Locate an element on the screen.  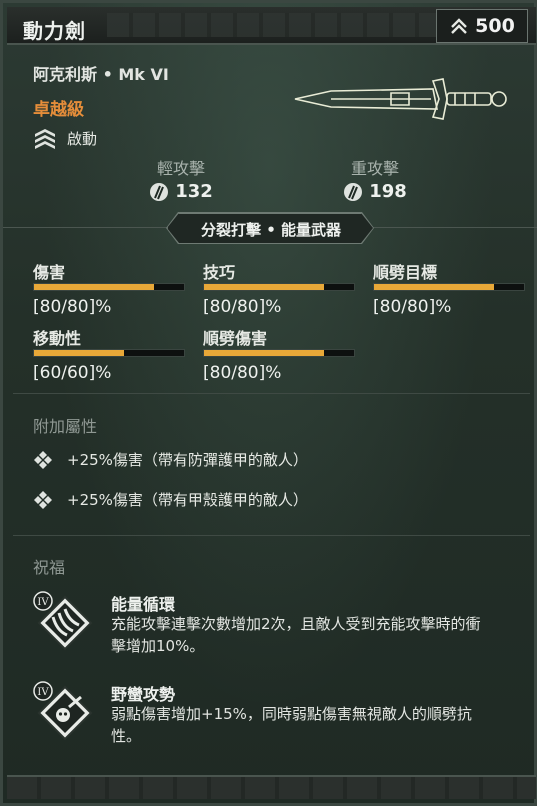
skull-blade-blessing-icon: IV is located at coordinates (63, 711).